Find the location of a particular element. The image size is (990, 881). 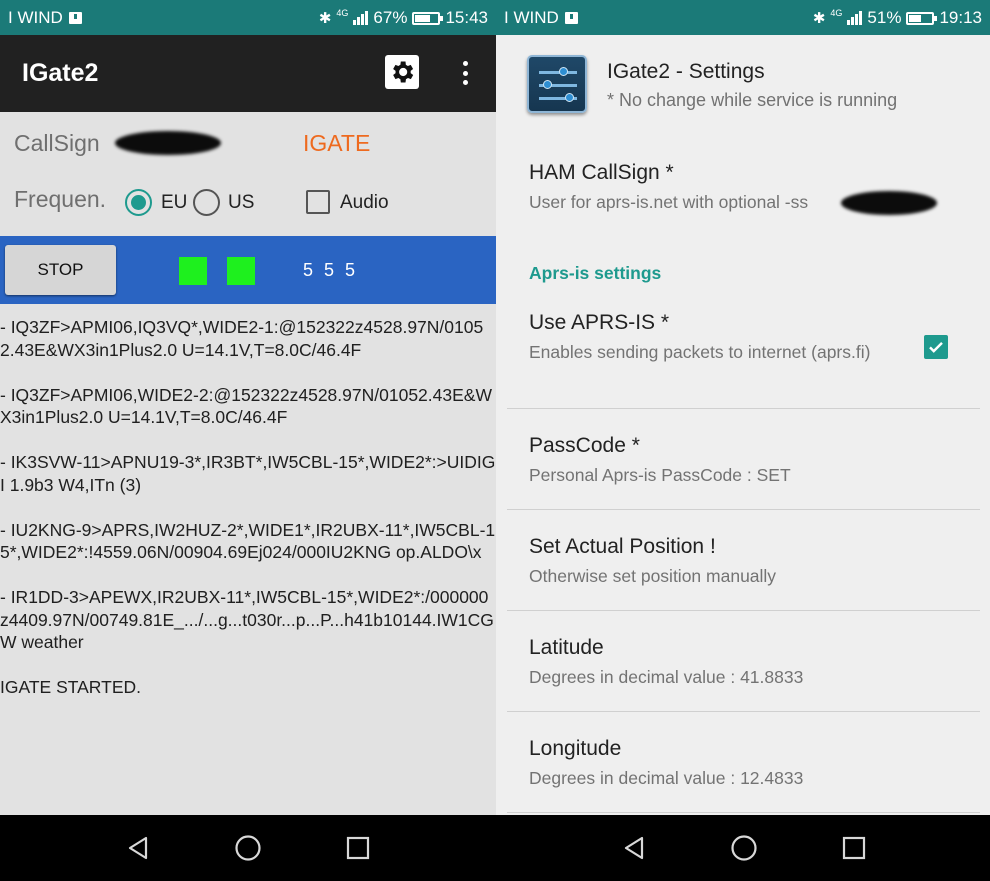

radio-eu-label: EU is located at coordinates (174, 202).